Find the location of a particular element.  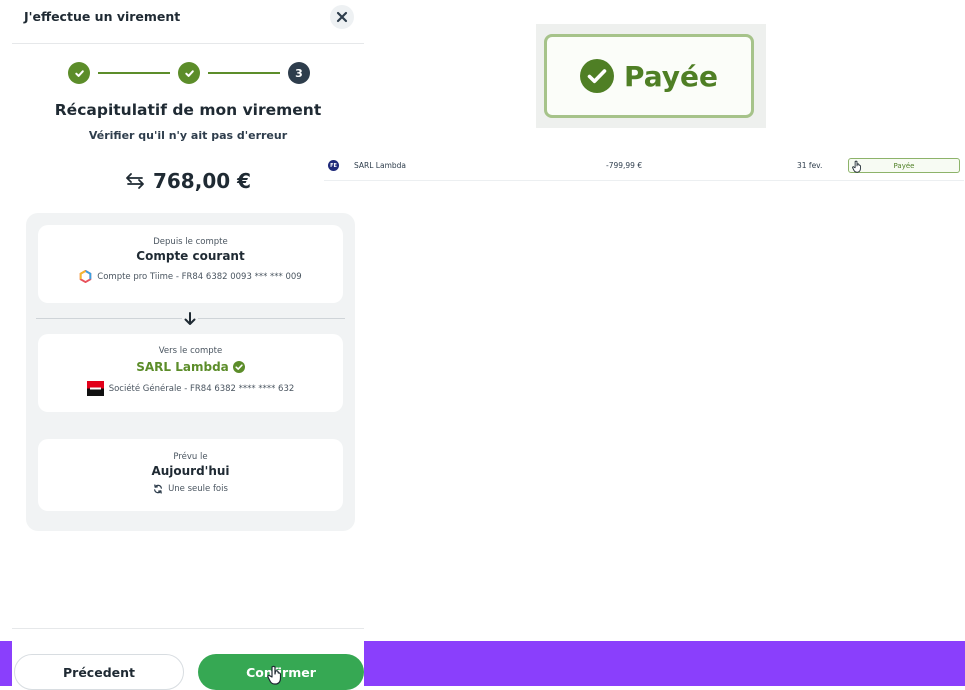

transfer-amount: 768,00 € is located at coordinates (202, 181).